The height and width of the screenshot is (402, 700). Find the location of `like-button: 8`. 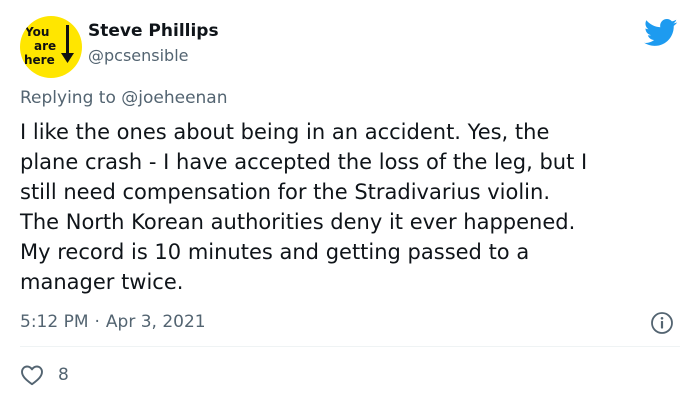

like-button: 8 is located at coordinates (44, 375).